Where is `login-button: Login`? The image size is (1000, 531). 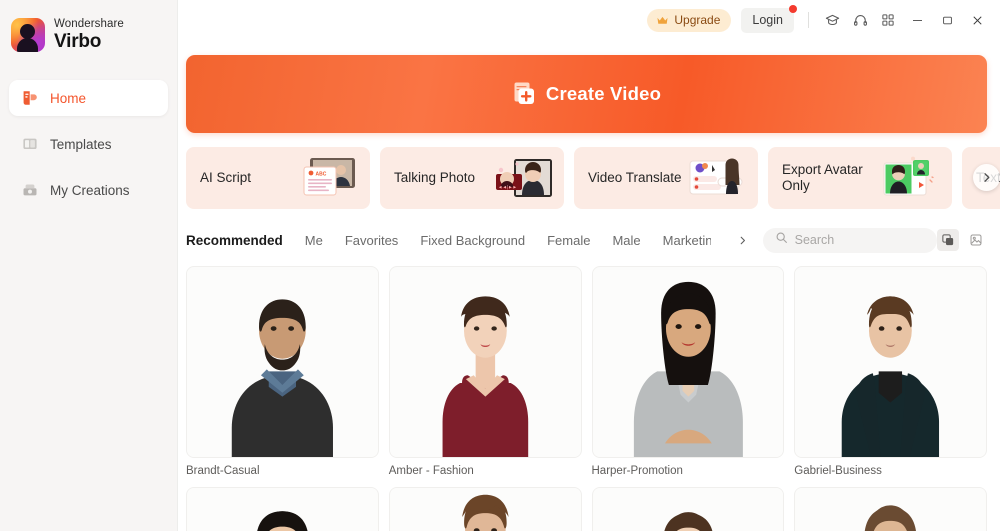
login-button: Login is located at coordinates (767, 20).